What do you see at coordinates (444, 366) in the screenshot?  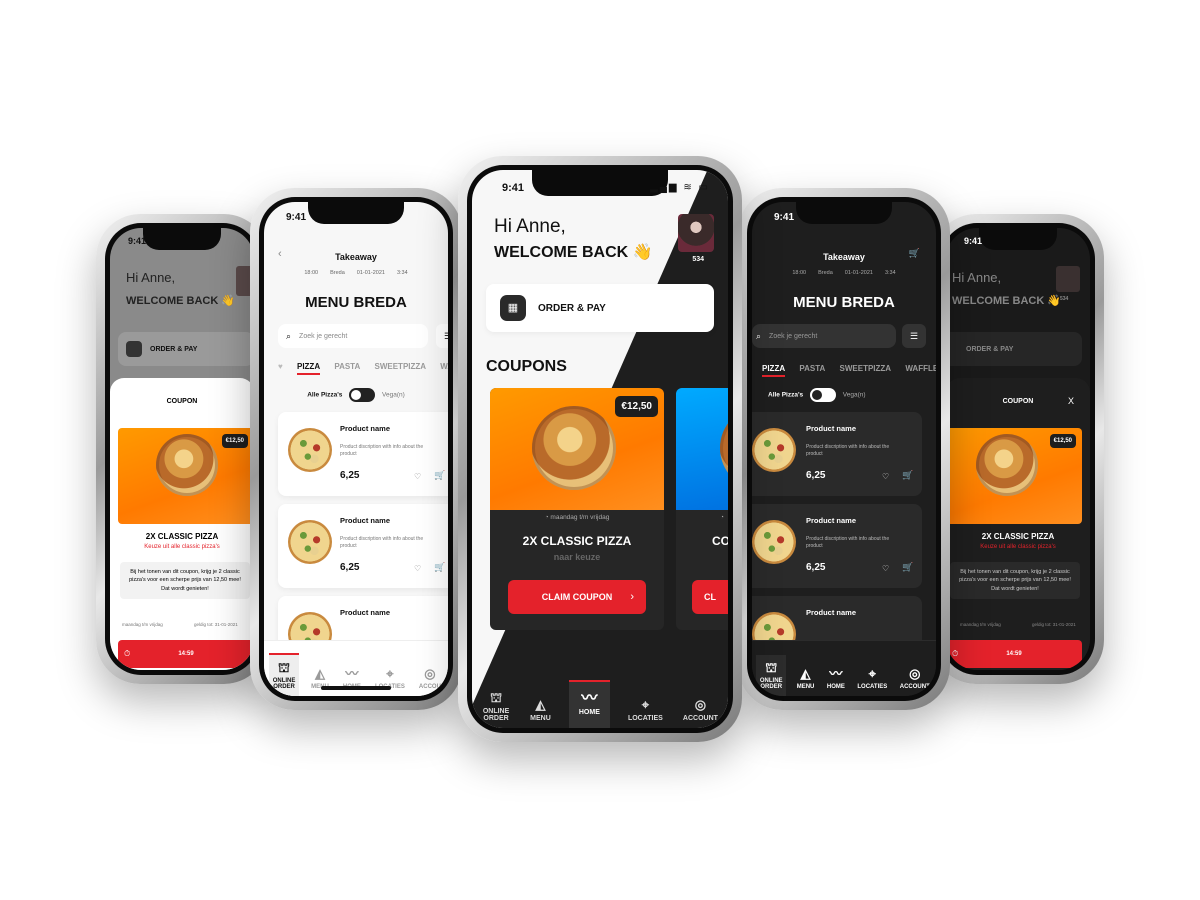 I see `tab-waffles: WA` at bounding box center [444, 366].